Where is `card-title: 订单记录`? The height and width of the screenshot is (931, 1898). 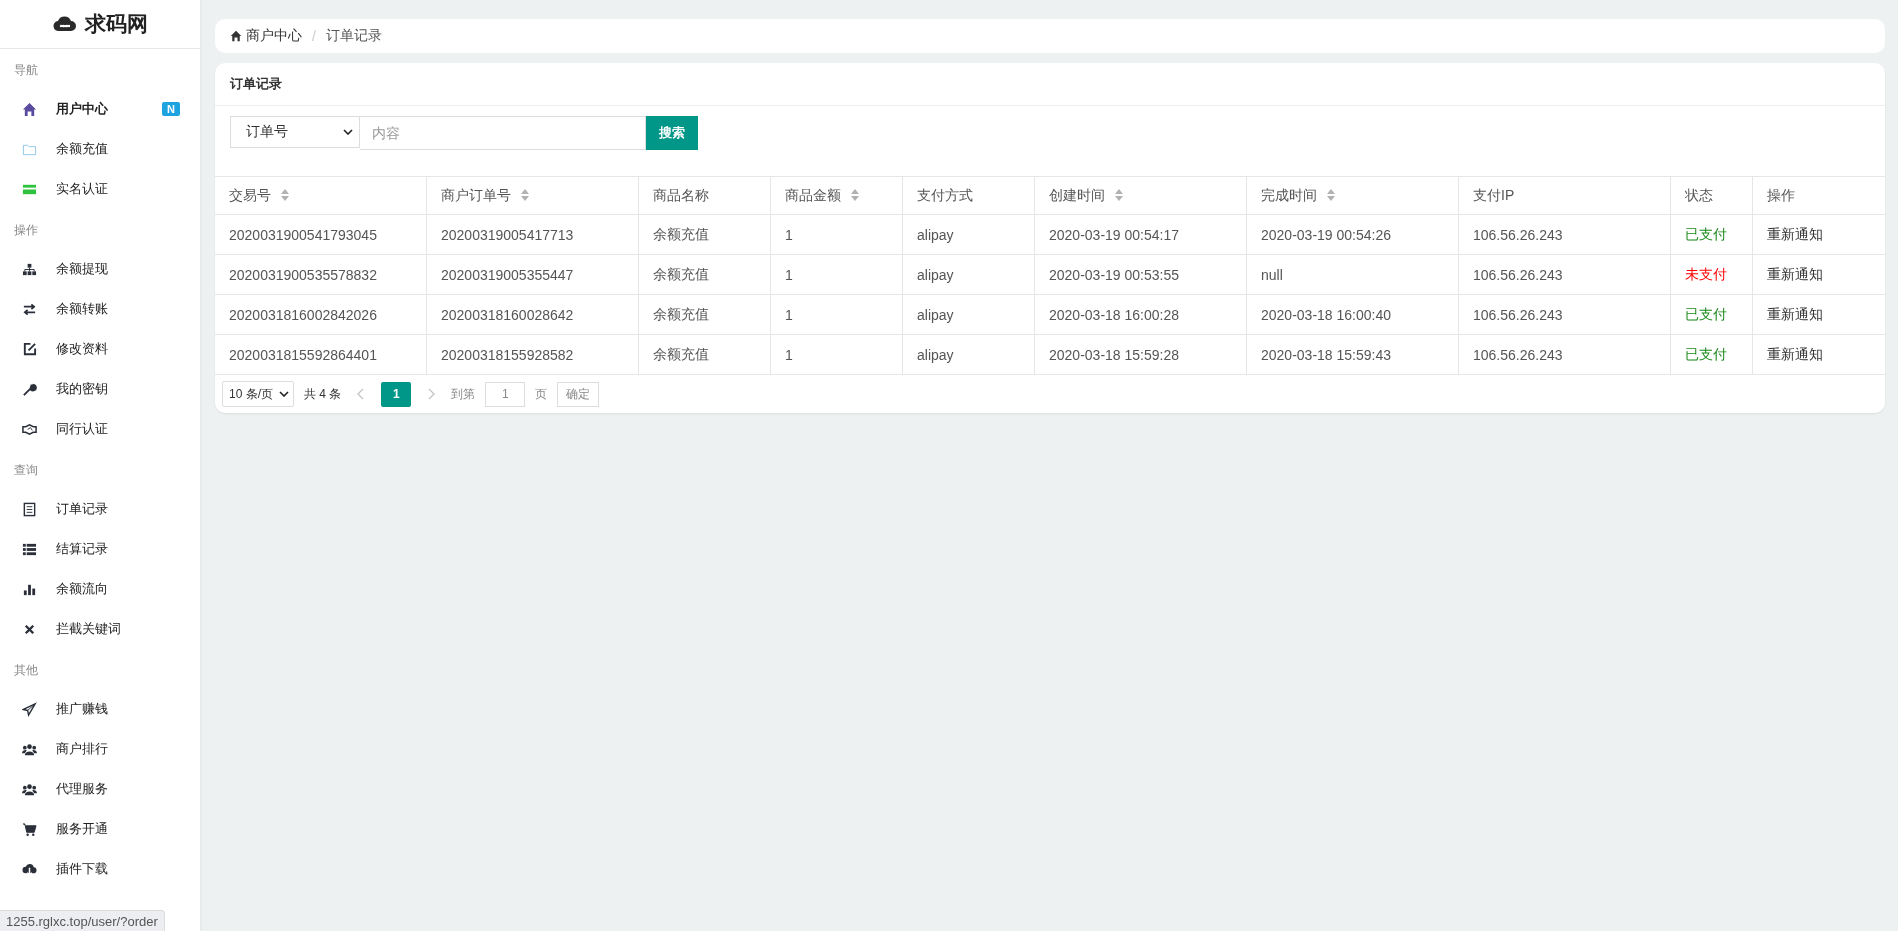 card-title: 订单记录 is located at coordinates (1050, 84).